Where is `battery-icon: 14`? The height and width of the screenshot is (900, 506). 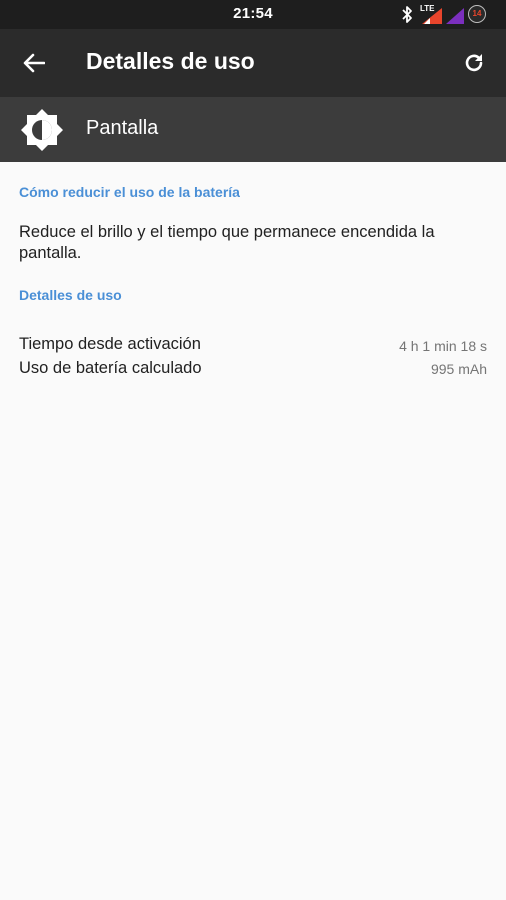 battery-icon: 14 is located at coordinates (477, 14).